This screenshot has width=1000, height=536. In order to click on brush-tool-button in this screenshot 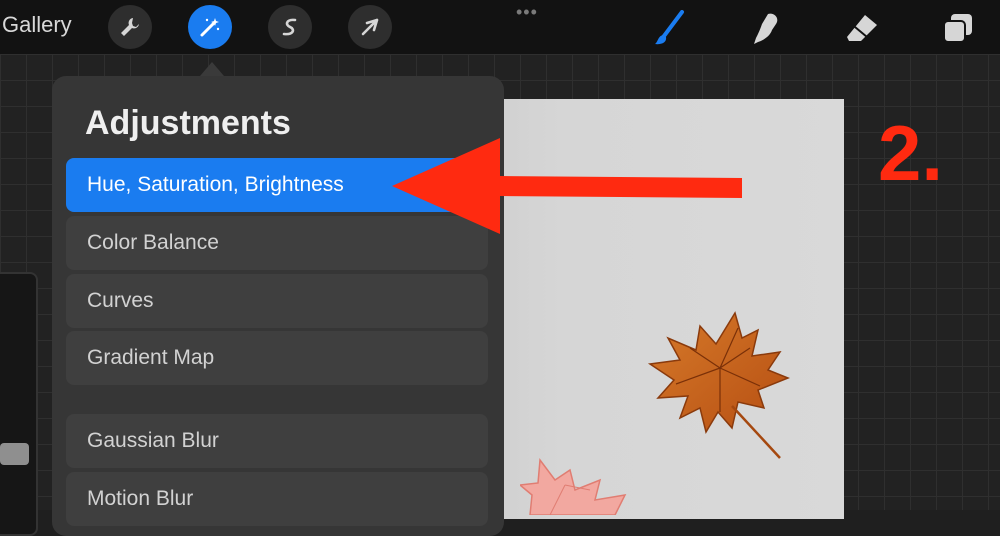, I will do `click(670, 28)`.